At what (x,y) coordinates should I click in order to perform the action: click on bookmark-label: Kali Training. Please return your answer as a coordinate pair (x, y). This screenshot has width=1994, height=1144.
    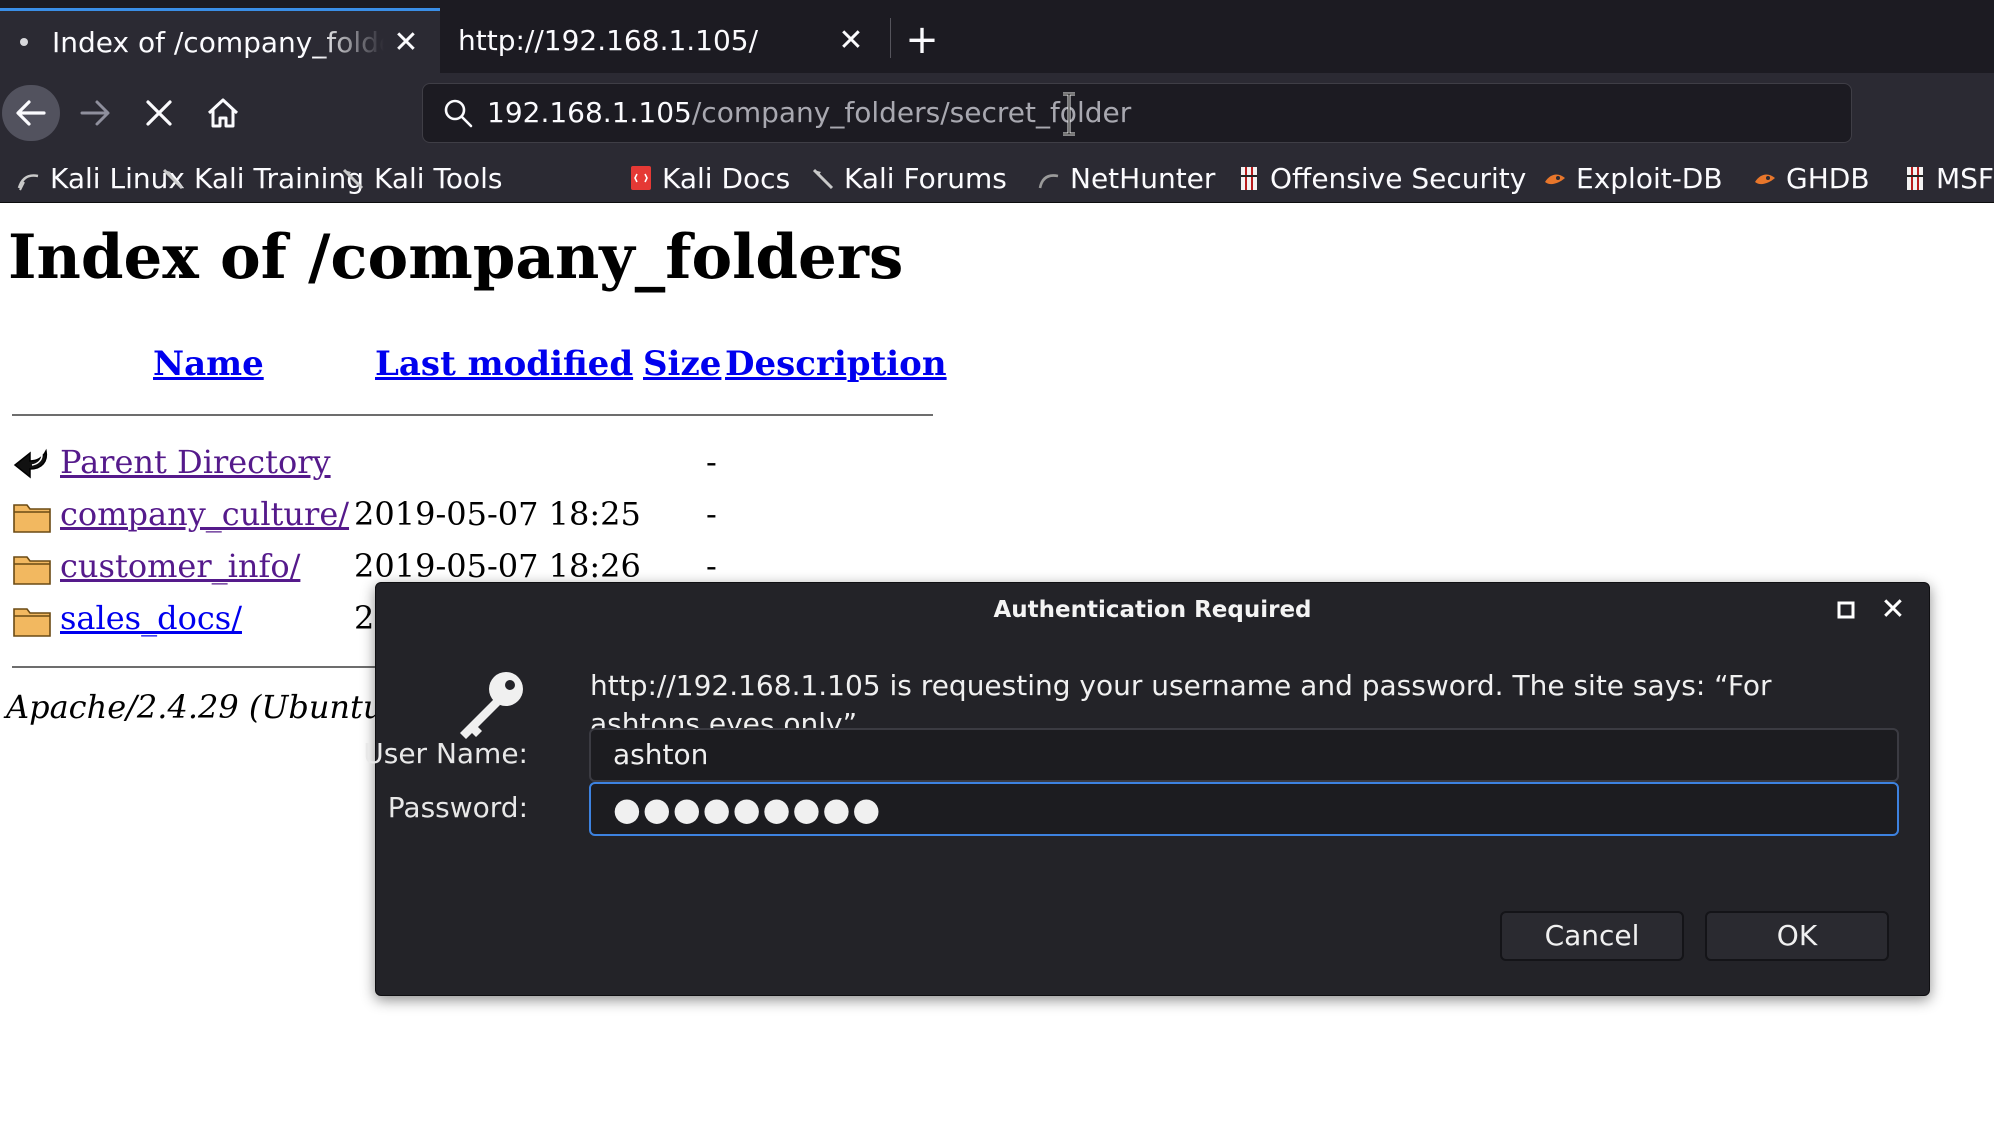
    Looking at the image, I should click on (279, 178).